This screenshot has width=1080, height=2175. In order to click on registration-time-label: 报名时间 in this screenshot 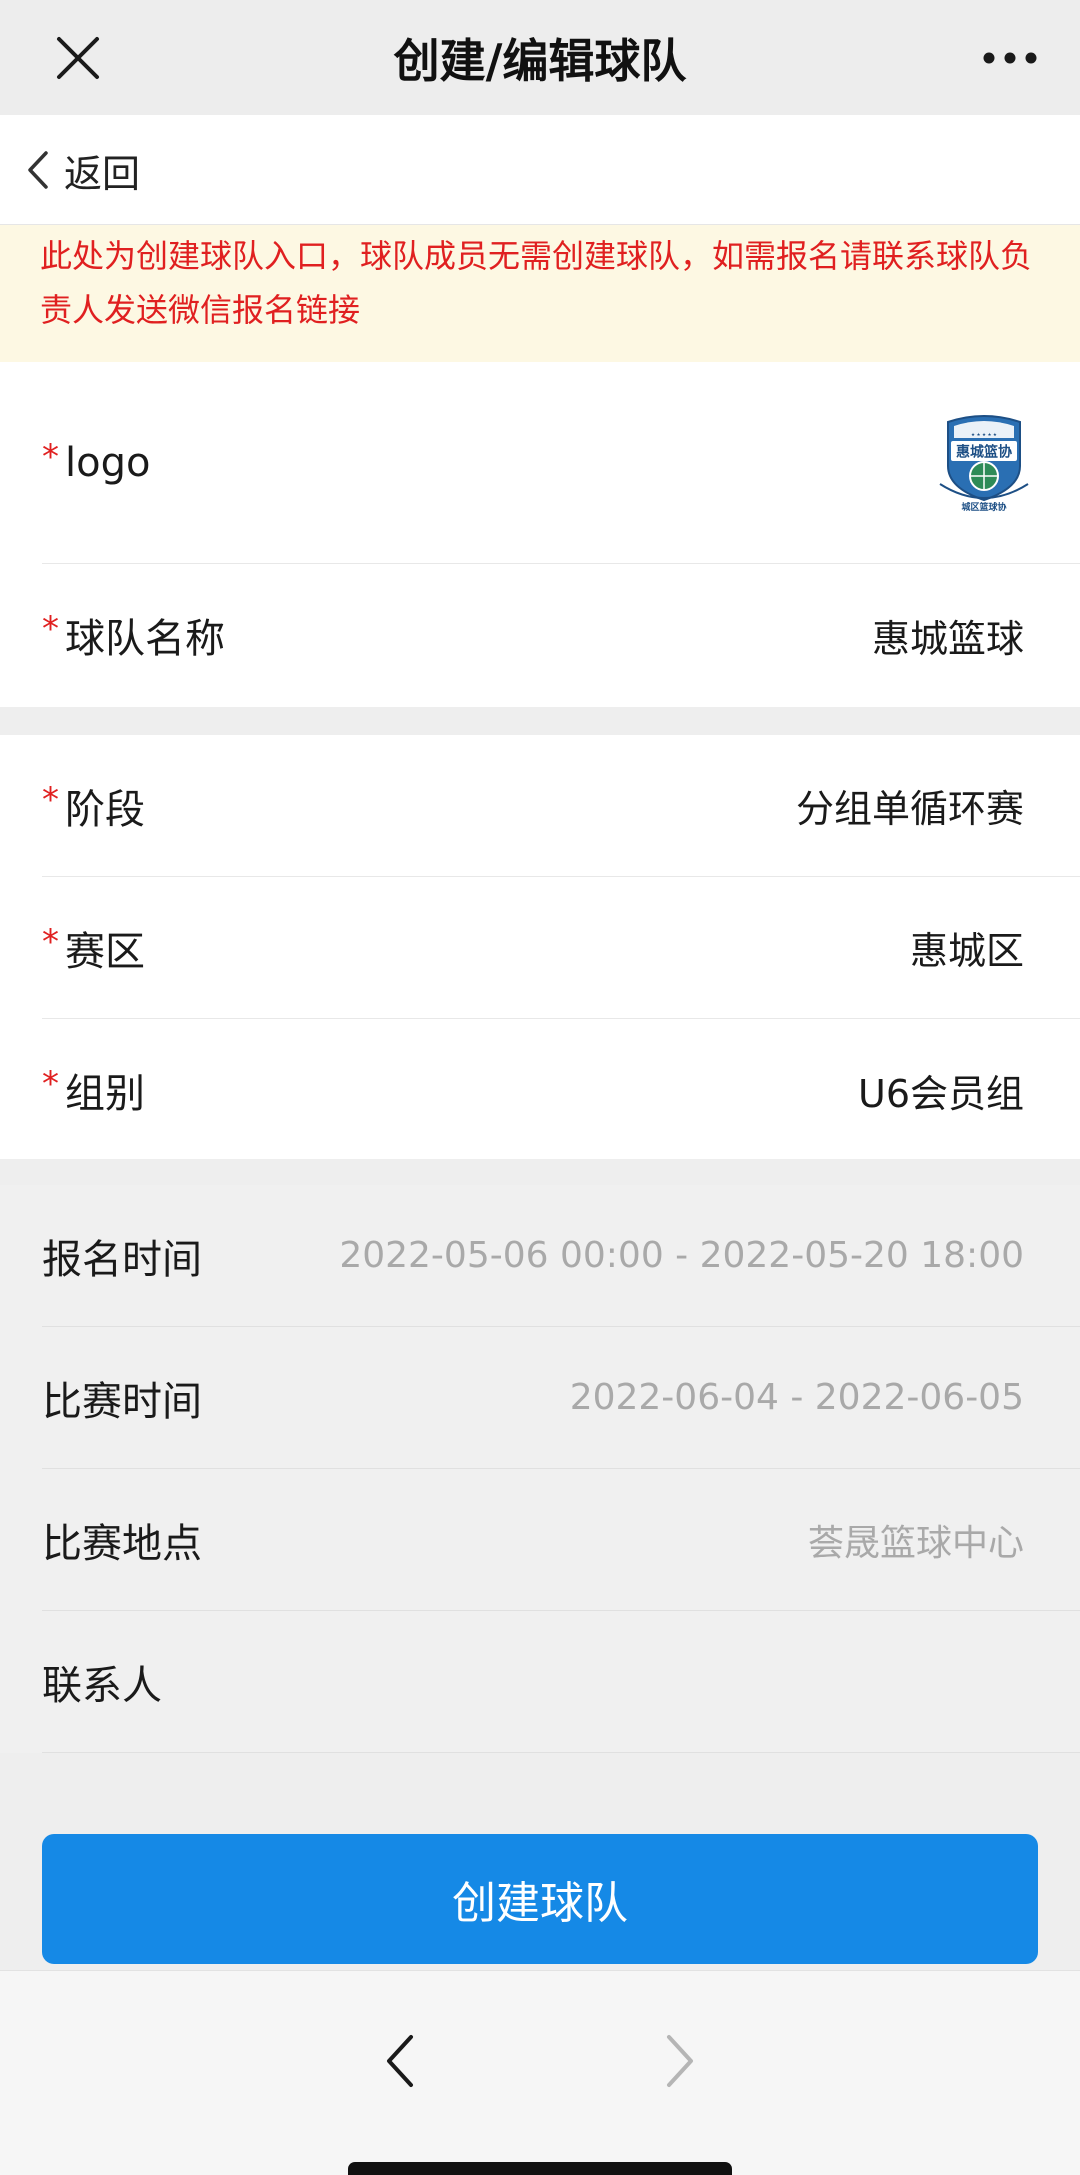, I will do `click(122, 1259)`.